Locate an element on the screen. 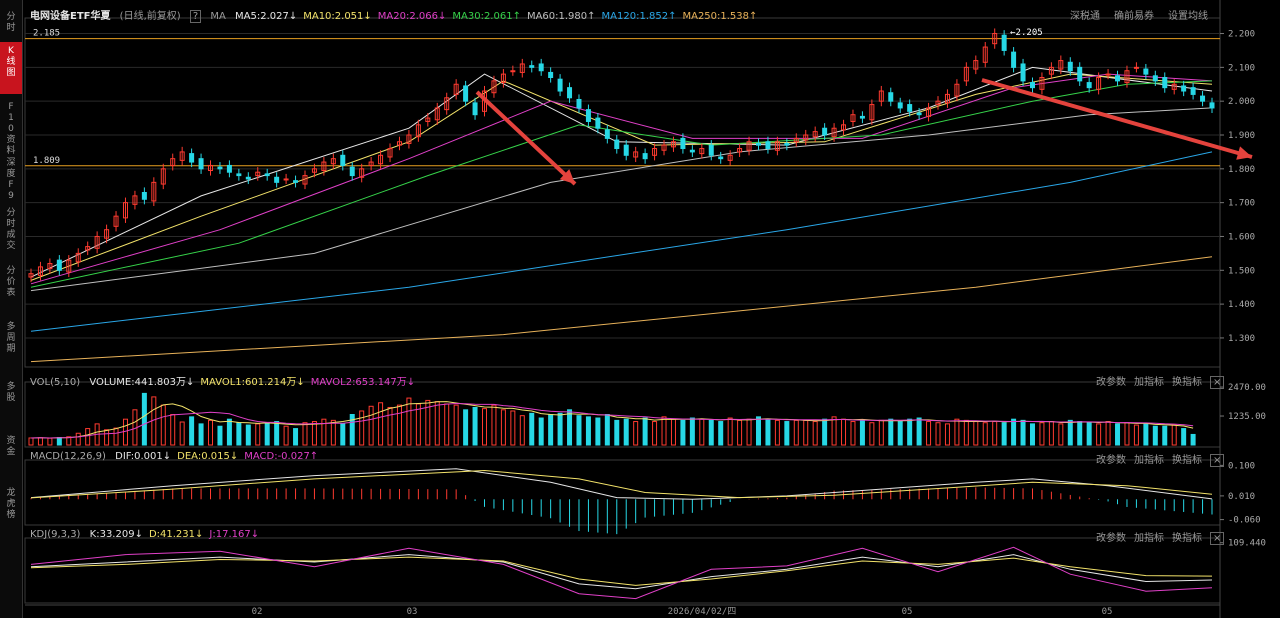  sidebar-item-5: 分价表 is located at coordinates (11, 286).